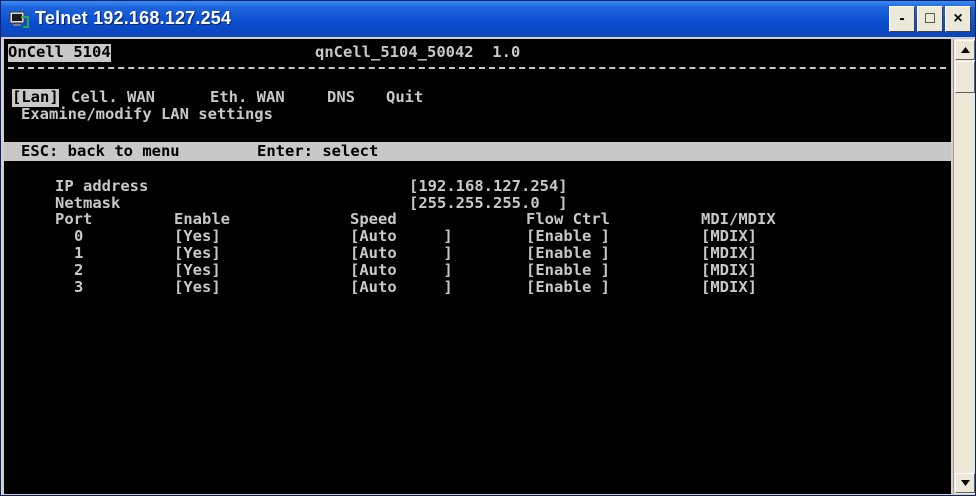 This screenshot has width=978, height=498. I want to click on window-title: Telnet 192.168.127.254, so click(133, 18).